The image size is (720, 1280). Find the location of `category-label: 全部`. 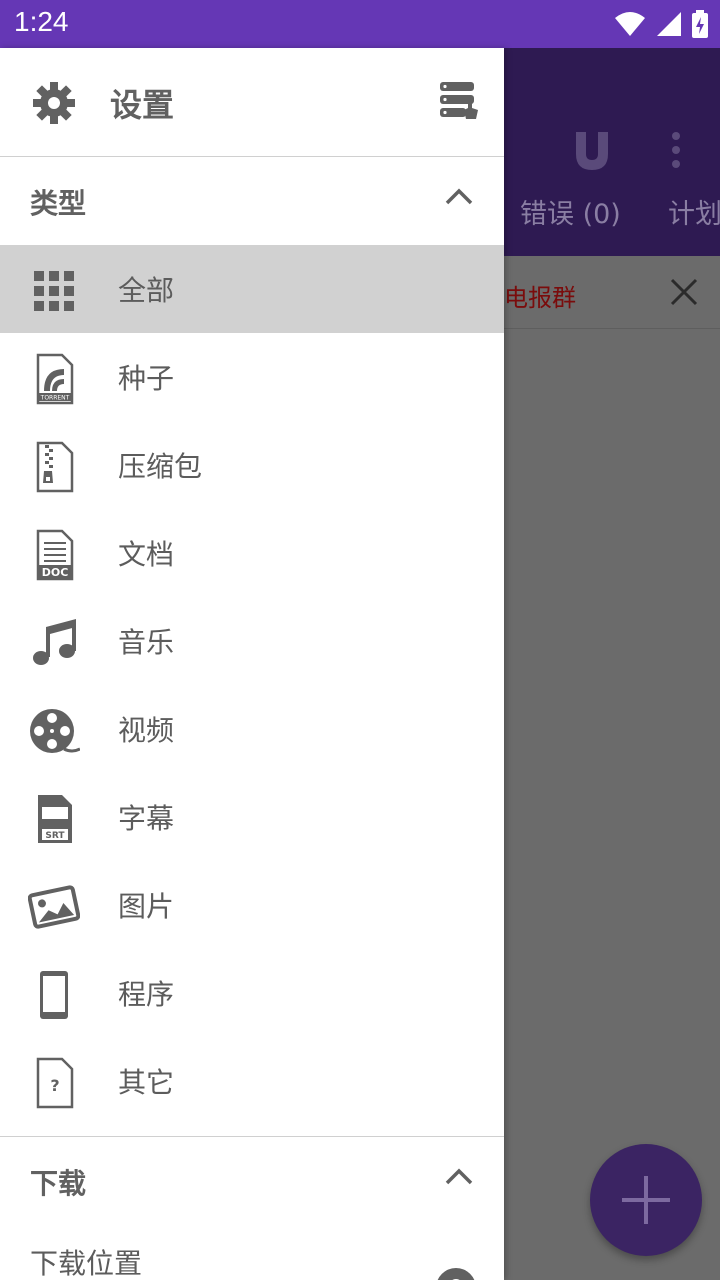

category-label: 全部 is located at coordinates (146, 290).